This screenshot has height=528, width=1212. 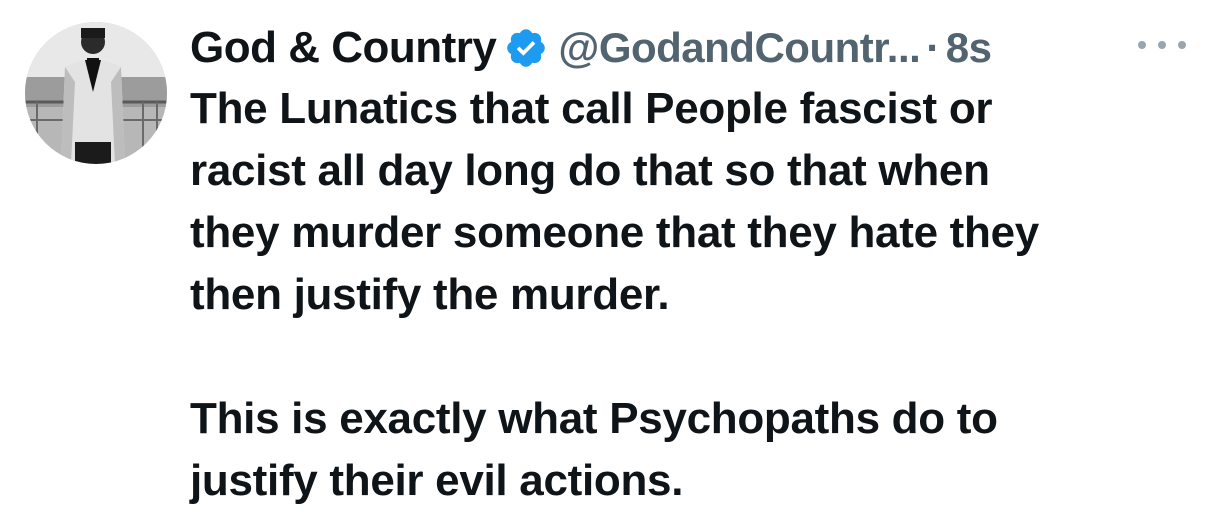 I want to click on display-name: God & Country, so click(x=343, y=48).